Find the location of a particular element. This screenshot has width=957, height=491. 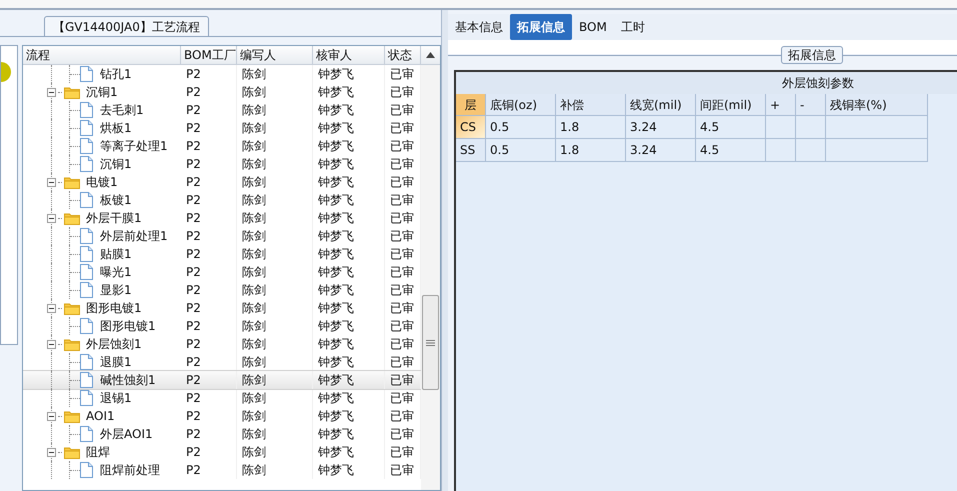

tab: 基本信息 is located at coordinates (479, 27).